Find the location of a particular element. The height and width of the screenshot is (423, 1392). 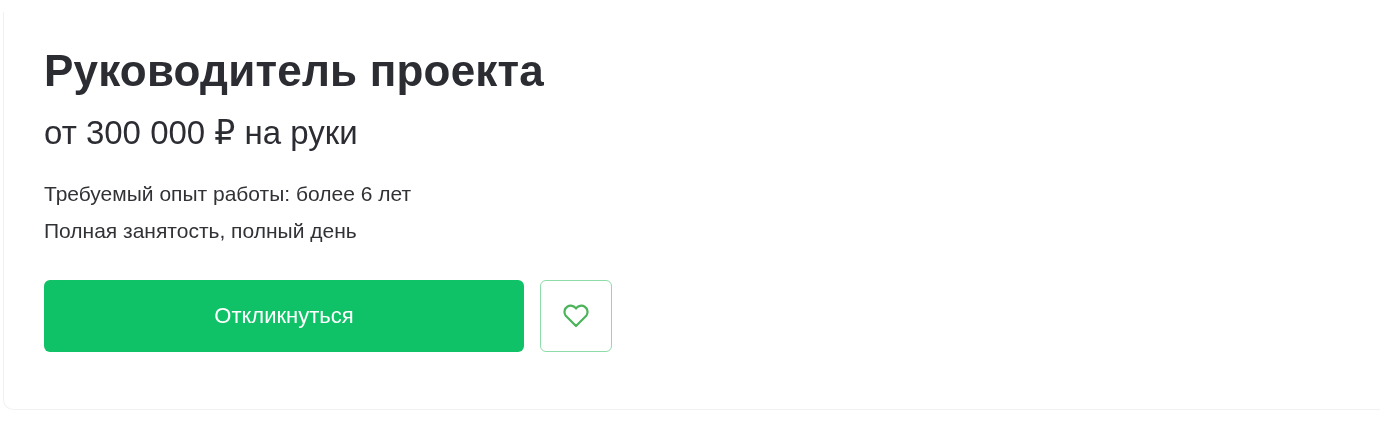

vacancy-detail: Полная занятость, полный день is located at coordinates (201, 230).